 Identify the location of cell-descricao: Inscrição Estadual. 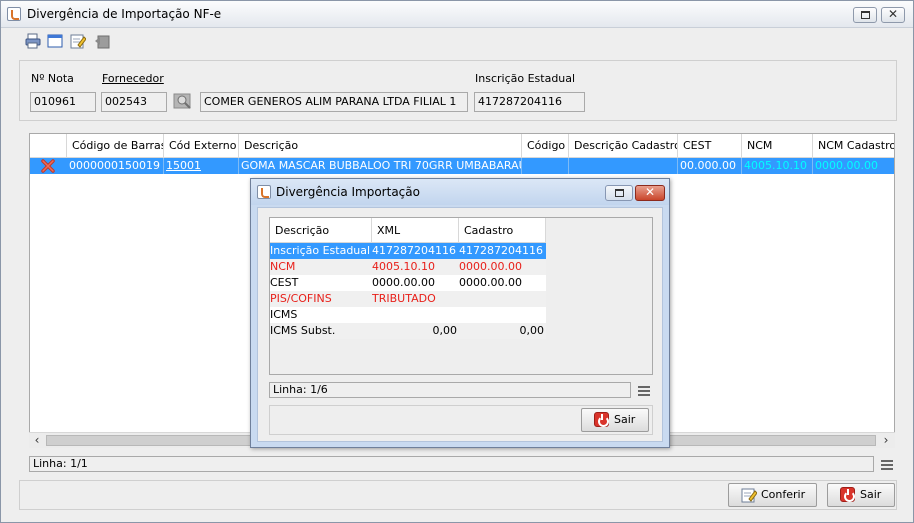
(320, 250).